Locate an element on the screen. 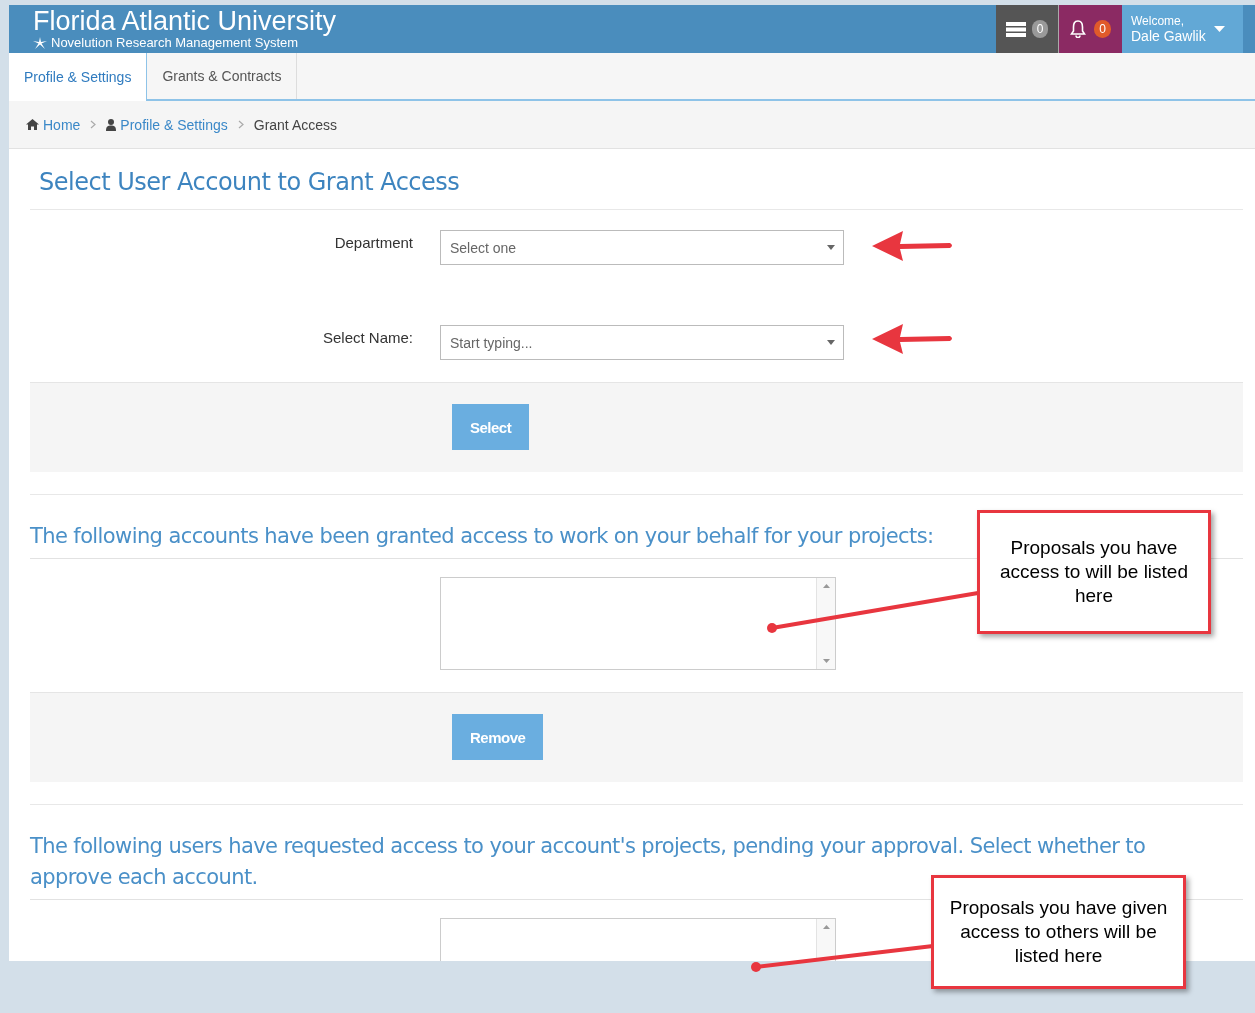 The width and height of the screenshot is (1255, 1013). user-menu: Welcome, Dale Gawlik is located at coordinates (1182, 29).